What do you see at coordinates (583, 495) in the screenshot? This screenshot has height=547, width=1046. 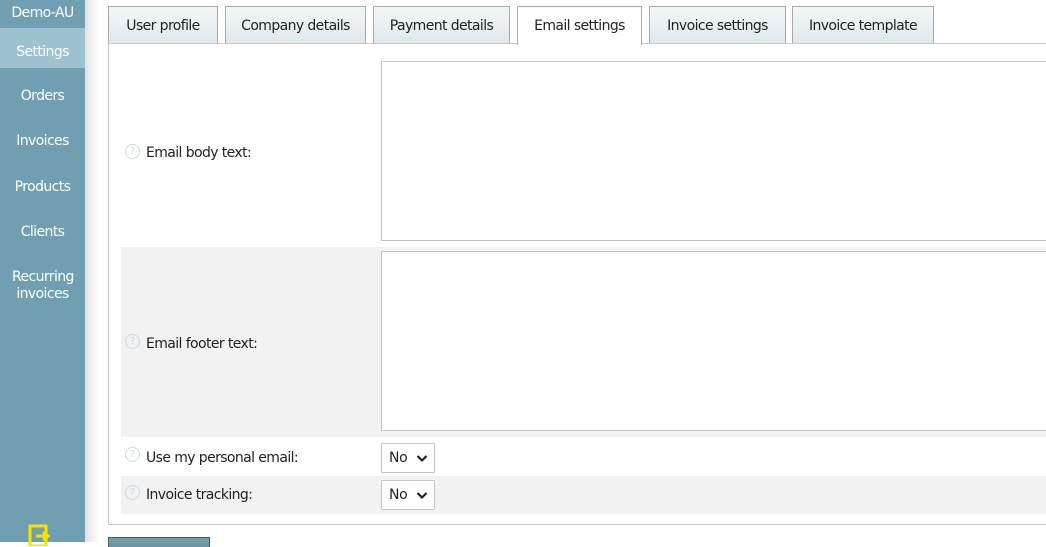 I see `invoice-tracking-row: ? Invoice tracking: No` at bounding box center [583, 495].